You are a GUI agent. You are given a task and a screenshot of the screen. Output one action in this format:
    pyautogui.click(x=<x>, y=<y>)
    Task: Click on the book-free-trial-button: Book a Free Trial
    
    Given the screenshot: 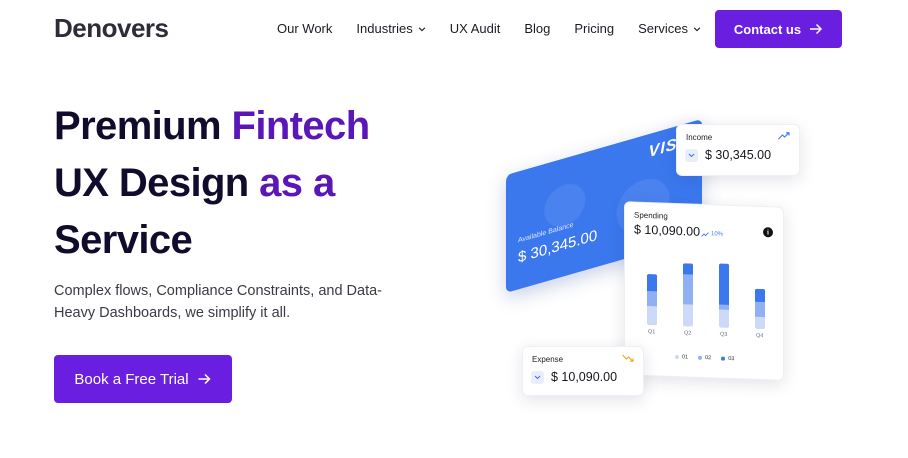 What is the action you would take?
    pyautogui.click(x=143, y=379)
    